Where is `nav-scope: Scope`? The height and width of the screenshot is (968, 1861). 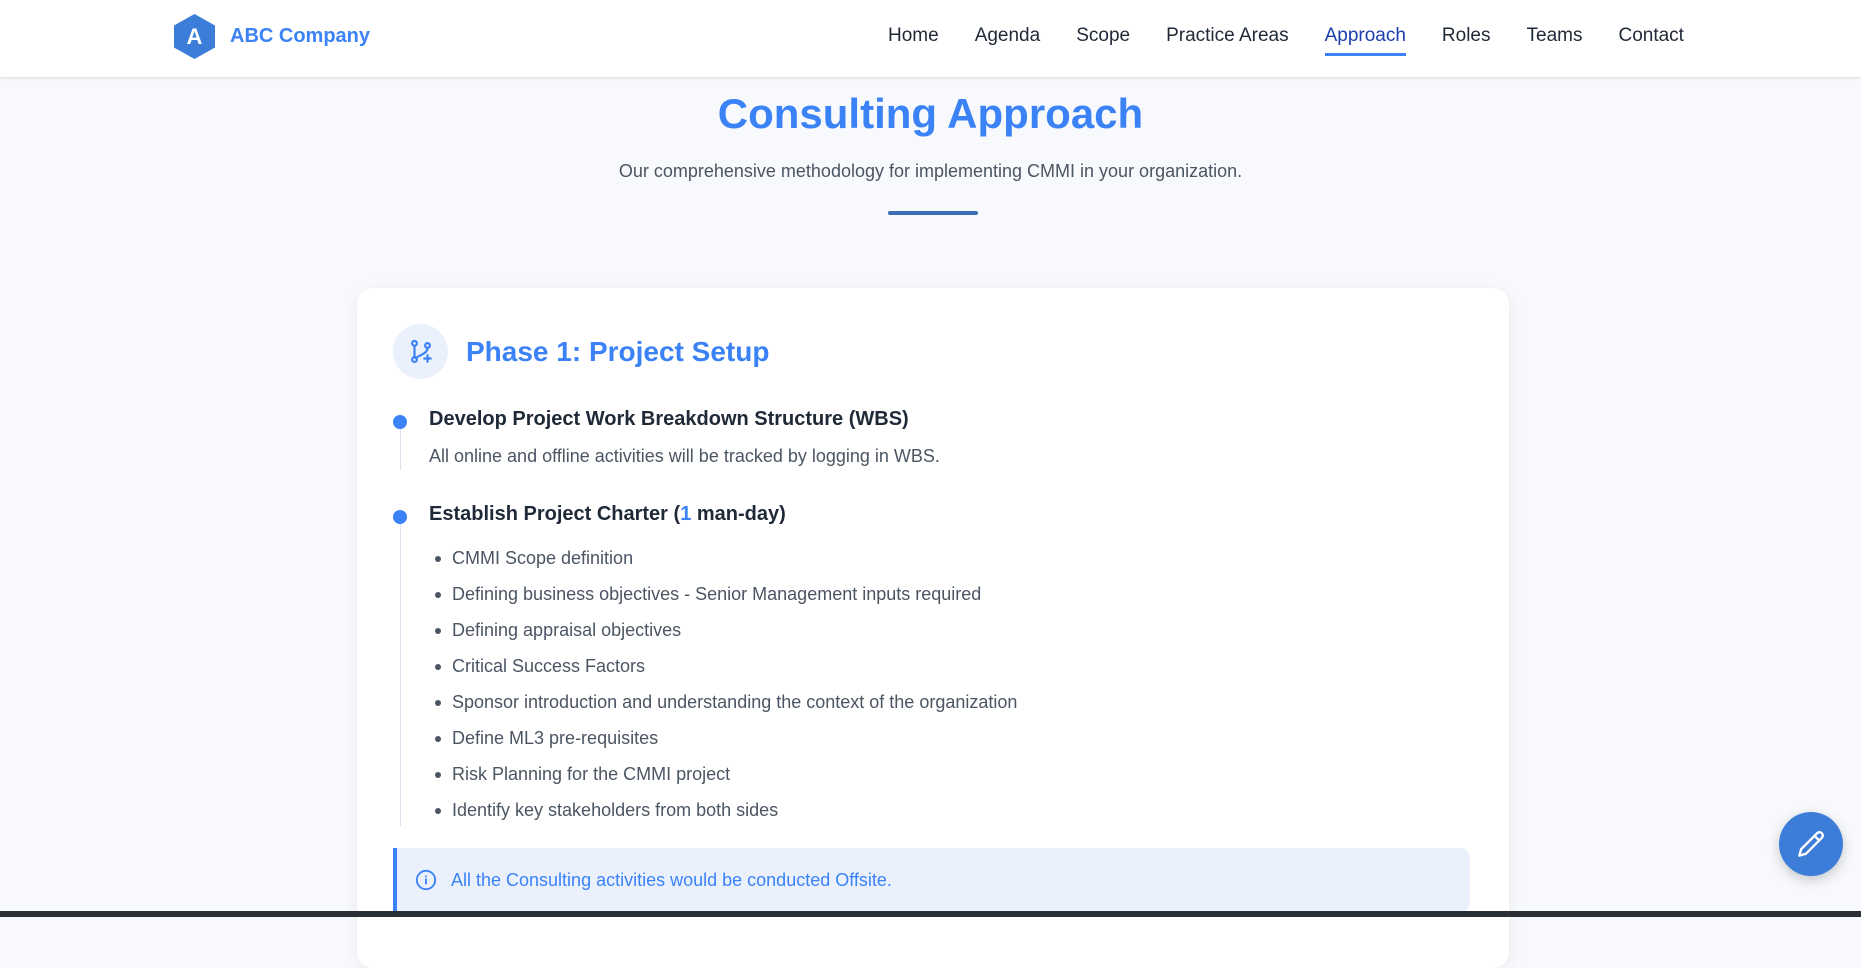 nav-scope: Scope is located at coordinates (1103, 40).